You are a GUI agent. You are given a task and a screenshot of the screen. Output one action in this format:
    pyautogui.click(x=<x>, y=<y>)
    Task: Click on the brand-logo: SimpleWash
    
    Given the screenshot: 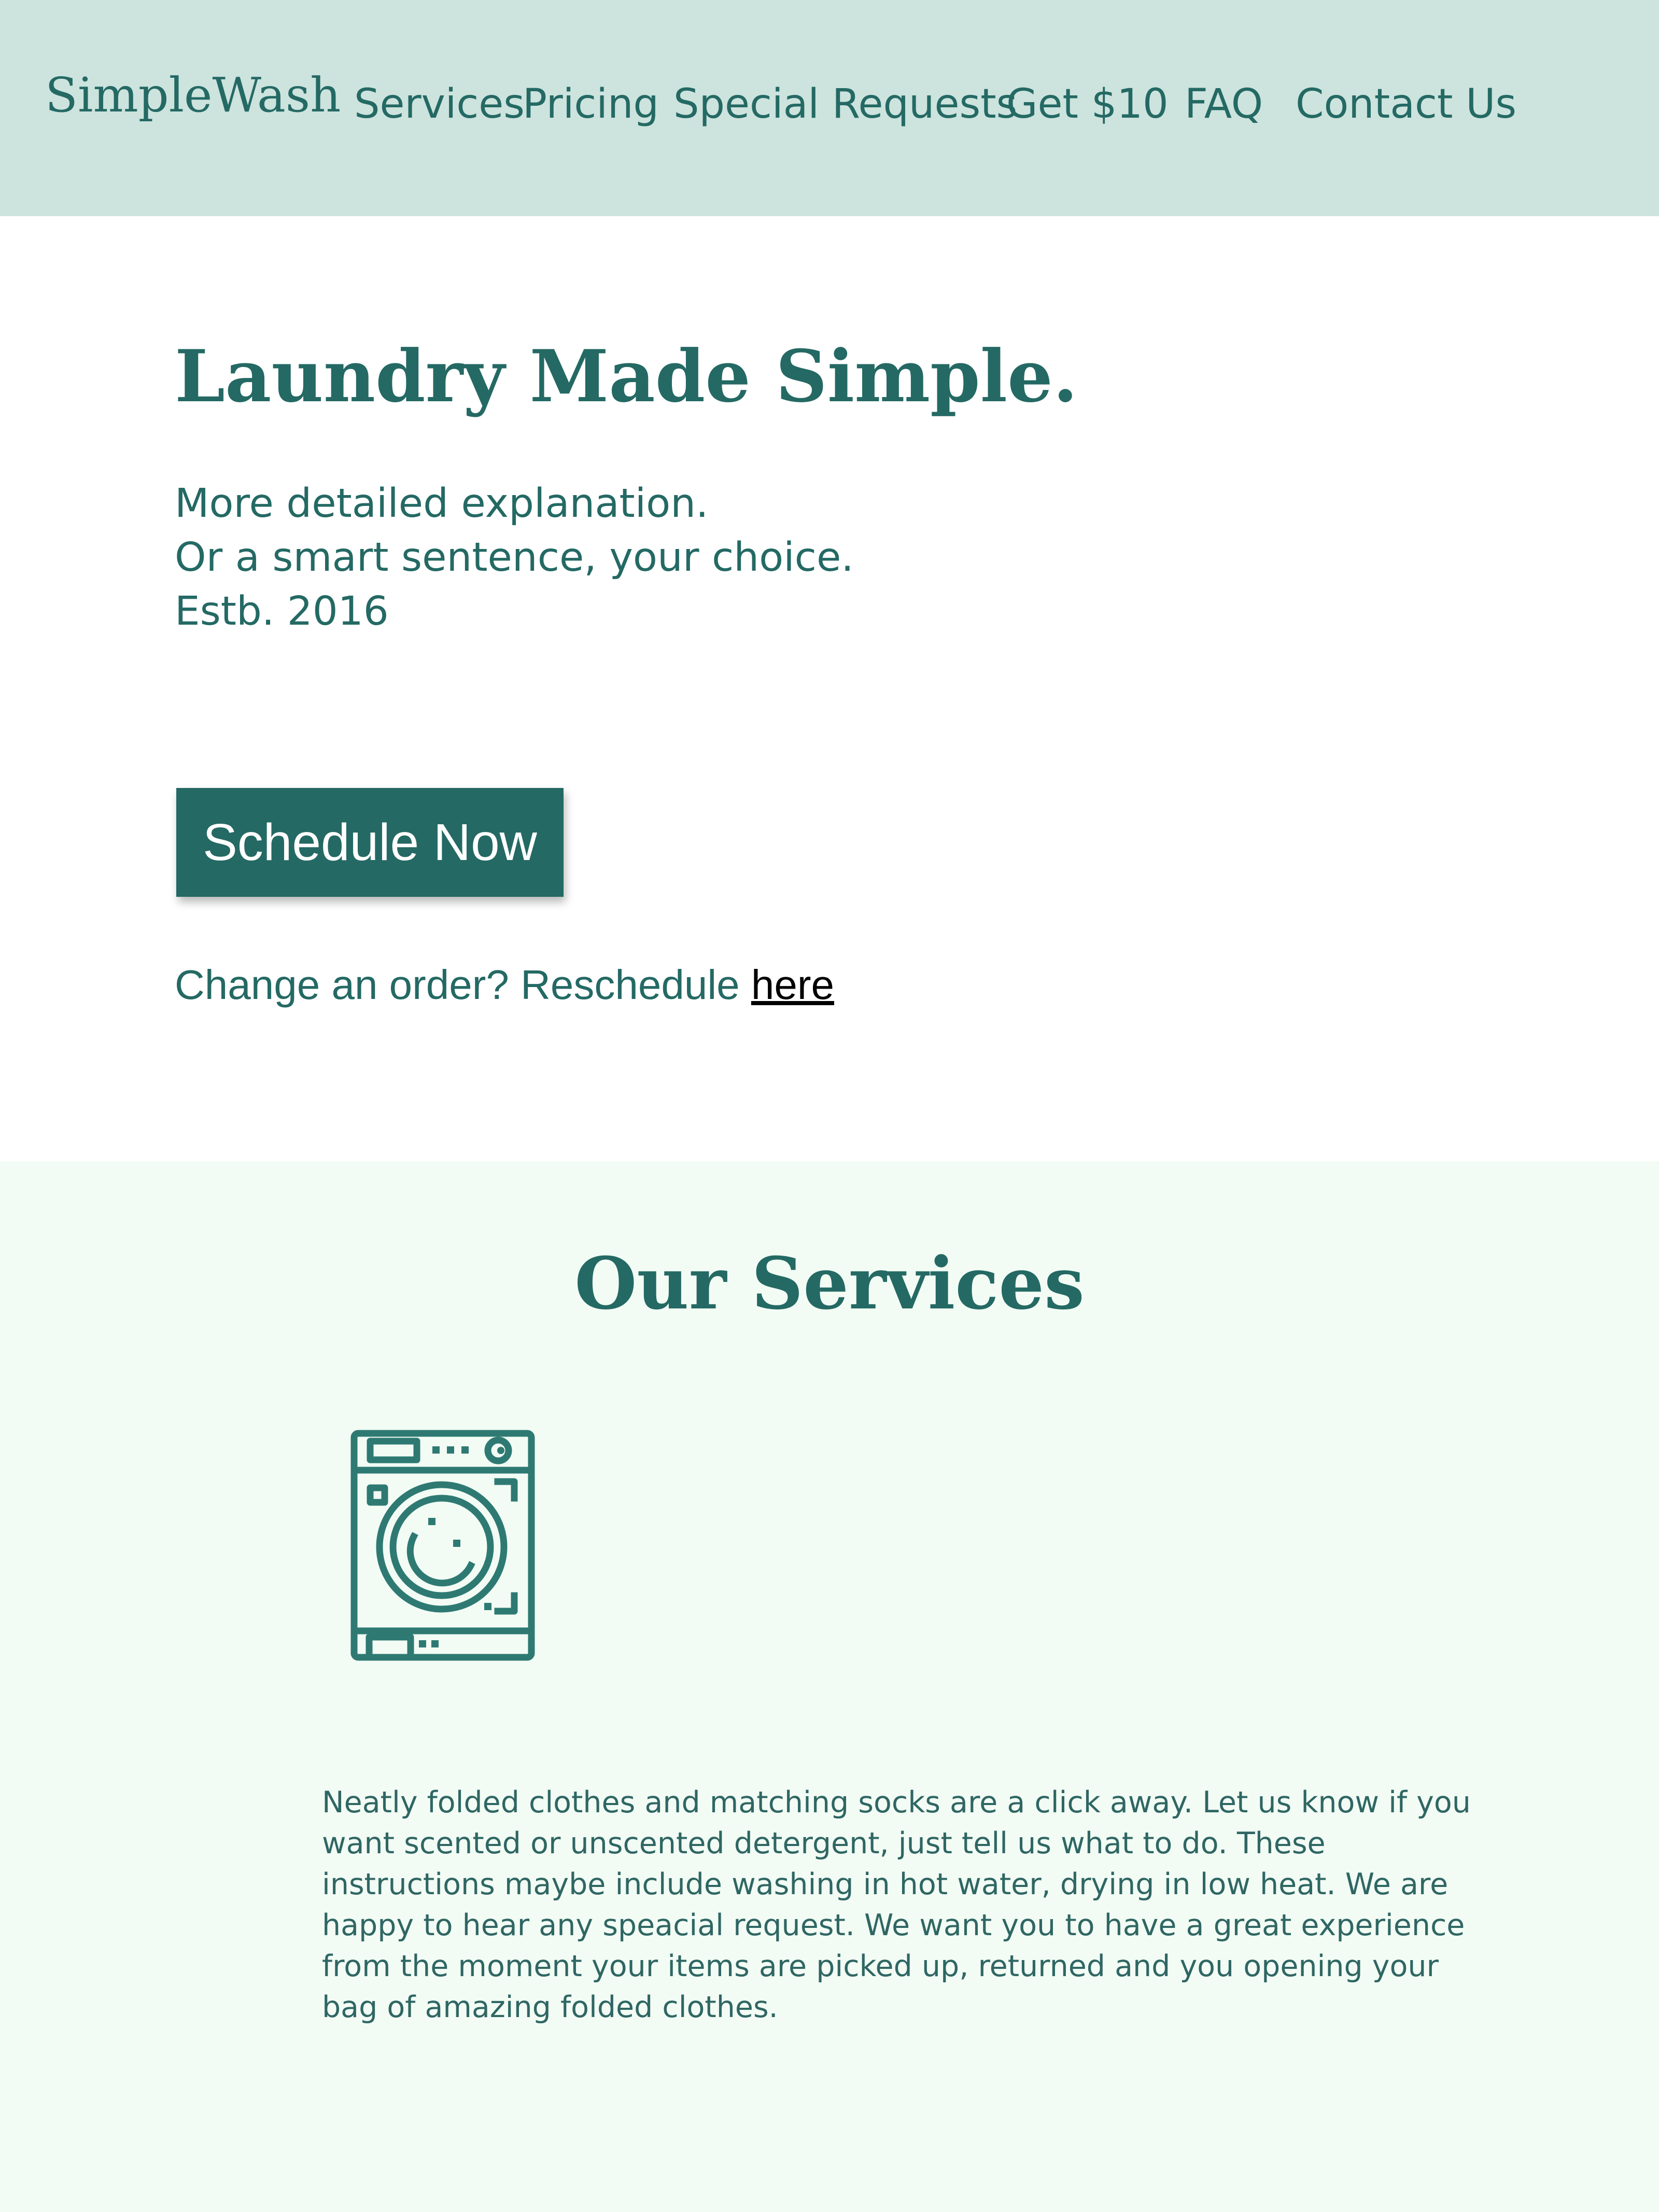 What is the action you would take?
    pyautogui.click(x=193, y=95)
    